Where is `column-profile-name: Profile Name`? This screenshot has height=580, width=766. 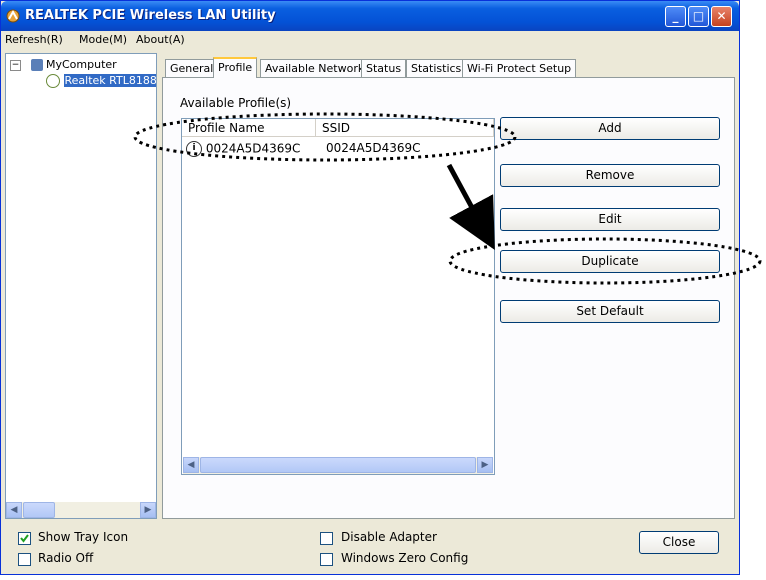 column-profile-name: Profile Name is located at coordinates (249, 128).